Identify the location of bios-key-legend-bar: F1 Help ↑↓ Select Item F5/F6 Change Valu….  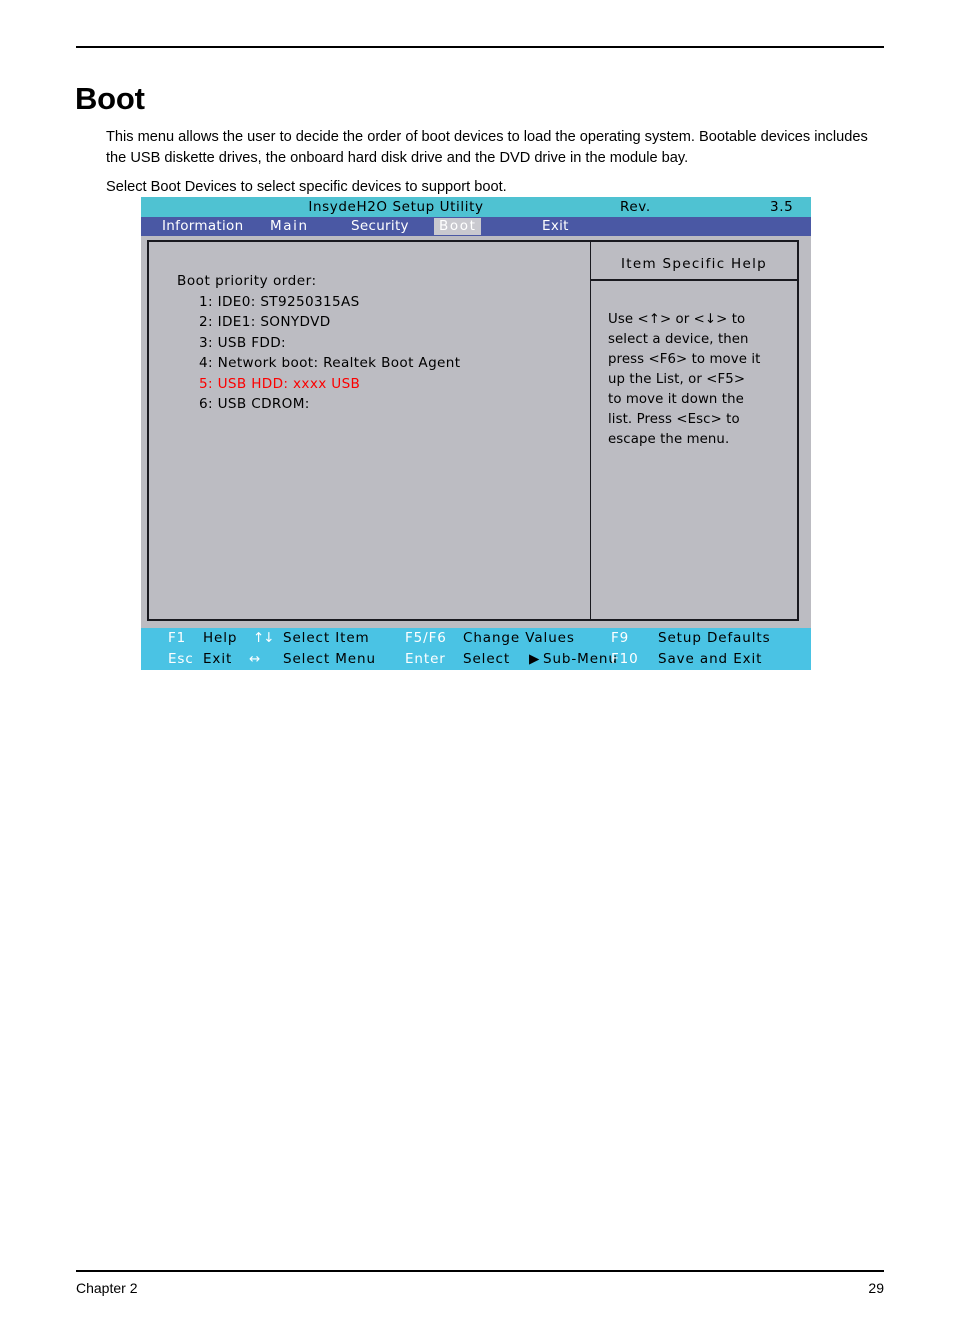
(476, 649).